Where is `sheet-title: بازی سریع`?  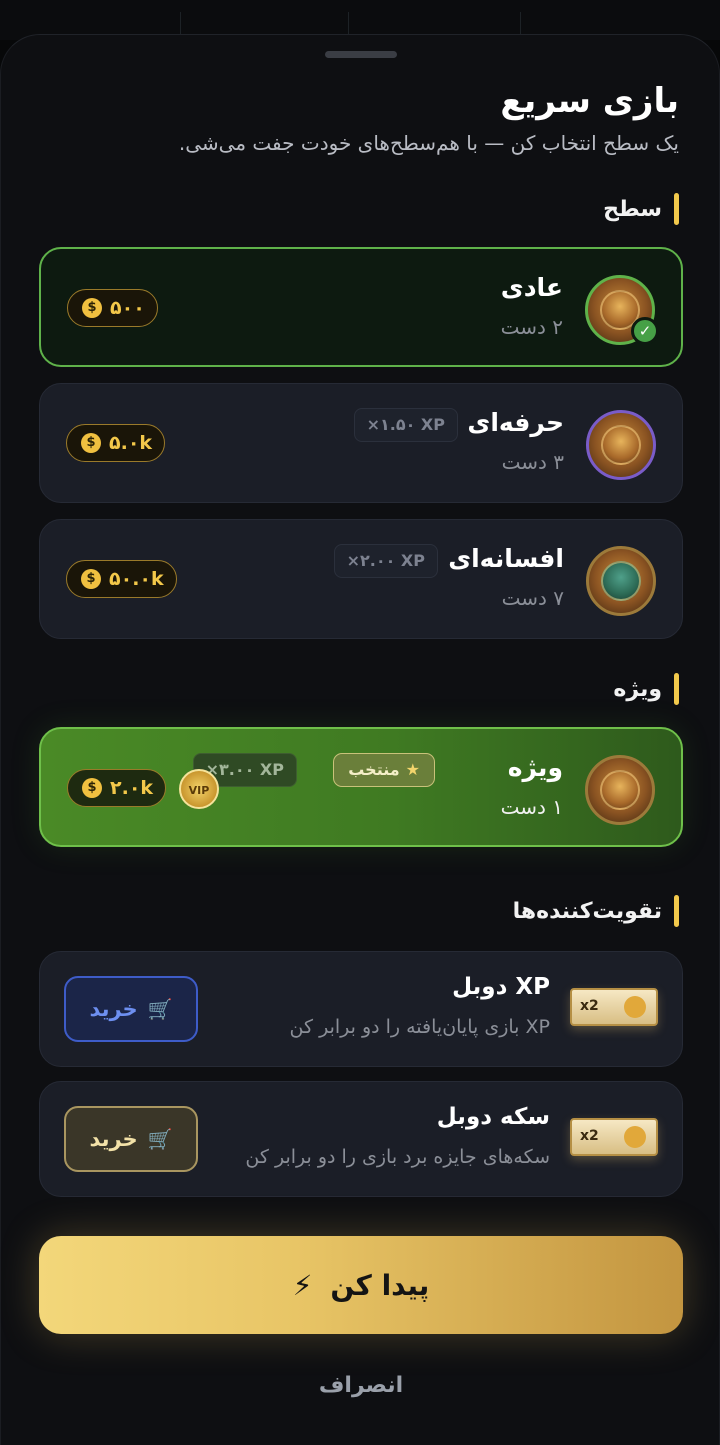 sheet-title: بازی سریع is located at coordinates (589, 101).